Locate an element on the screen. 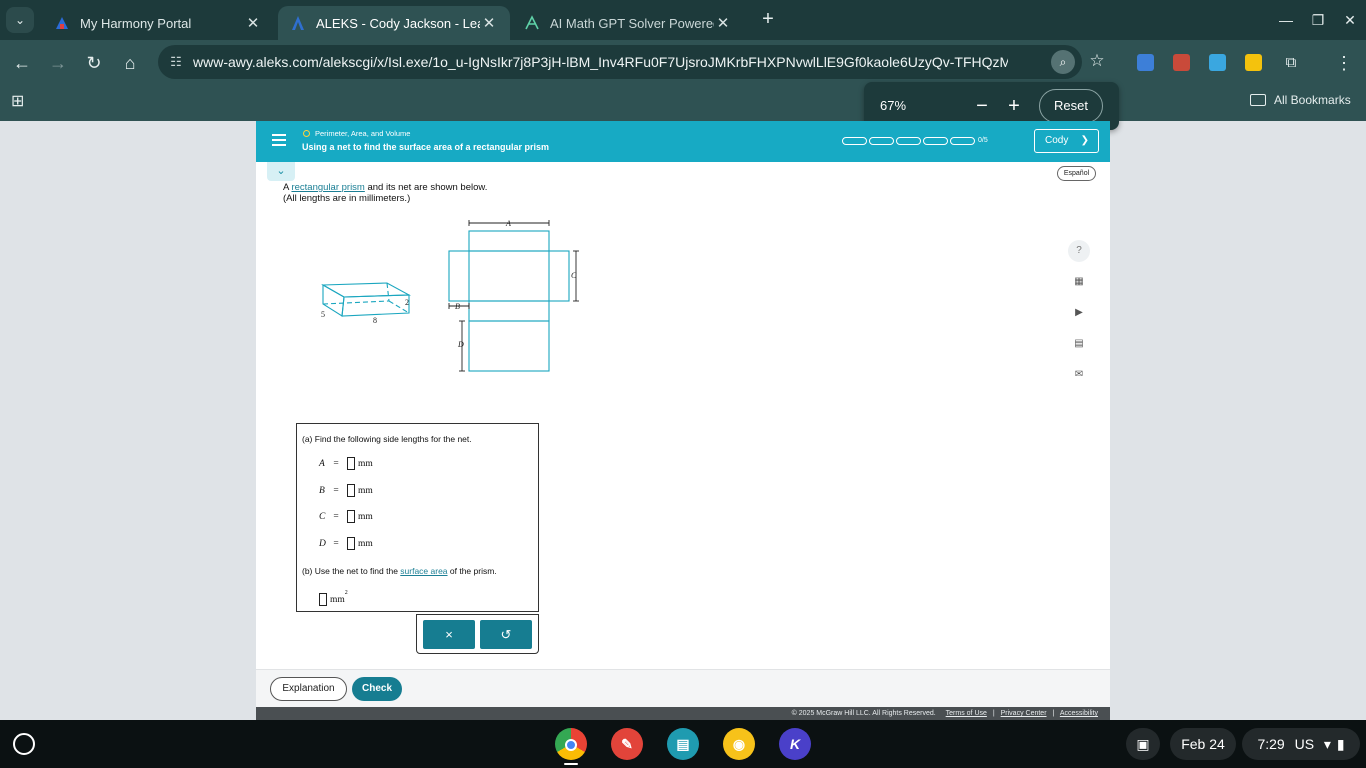 The height and width of the screenshot is (768, 1366). bookmark-star-icon: ☆ is located at coordinates (1097, 62).